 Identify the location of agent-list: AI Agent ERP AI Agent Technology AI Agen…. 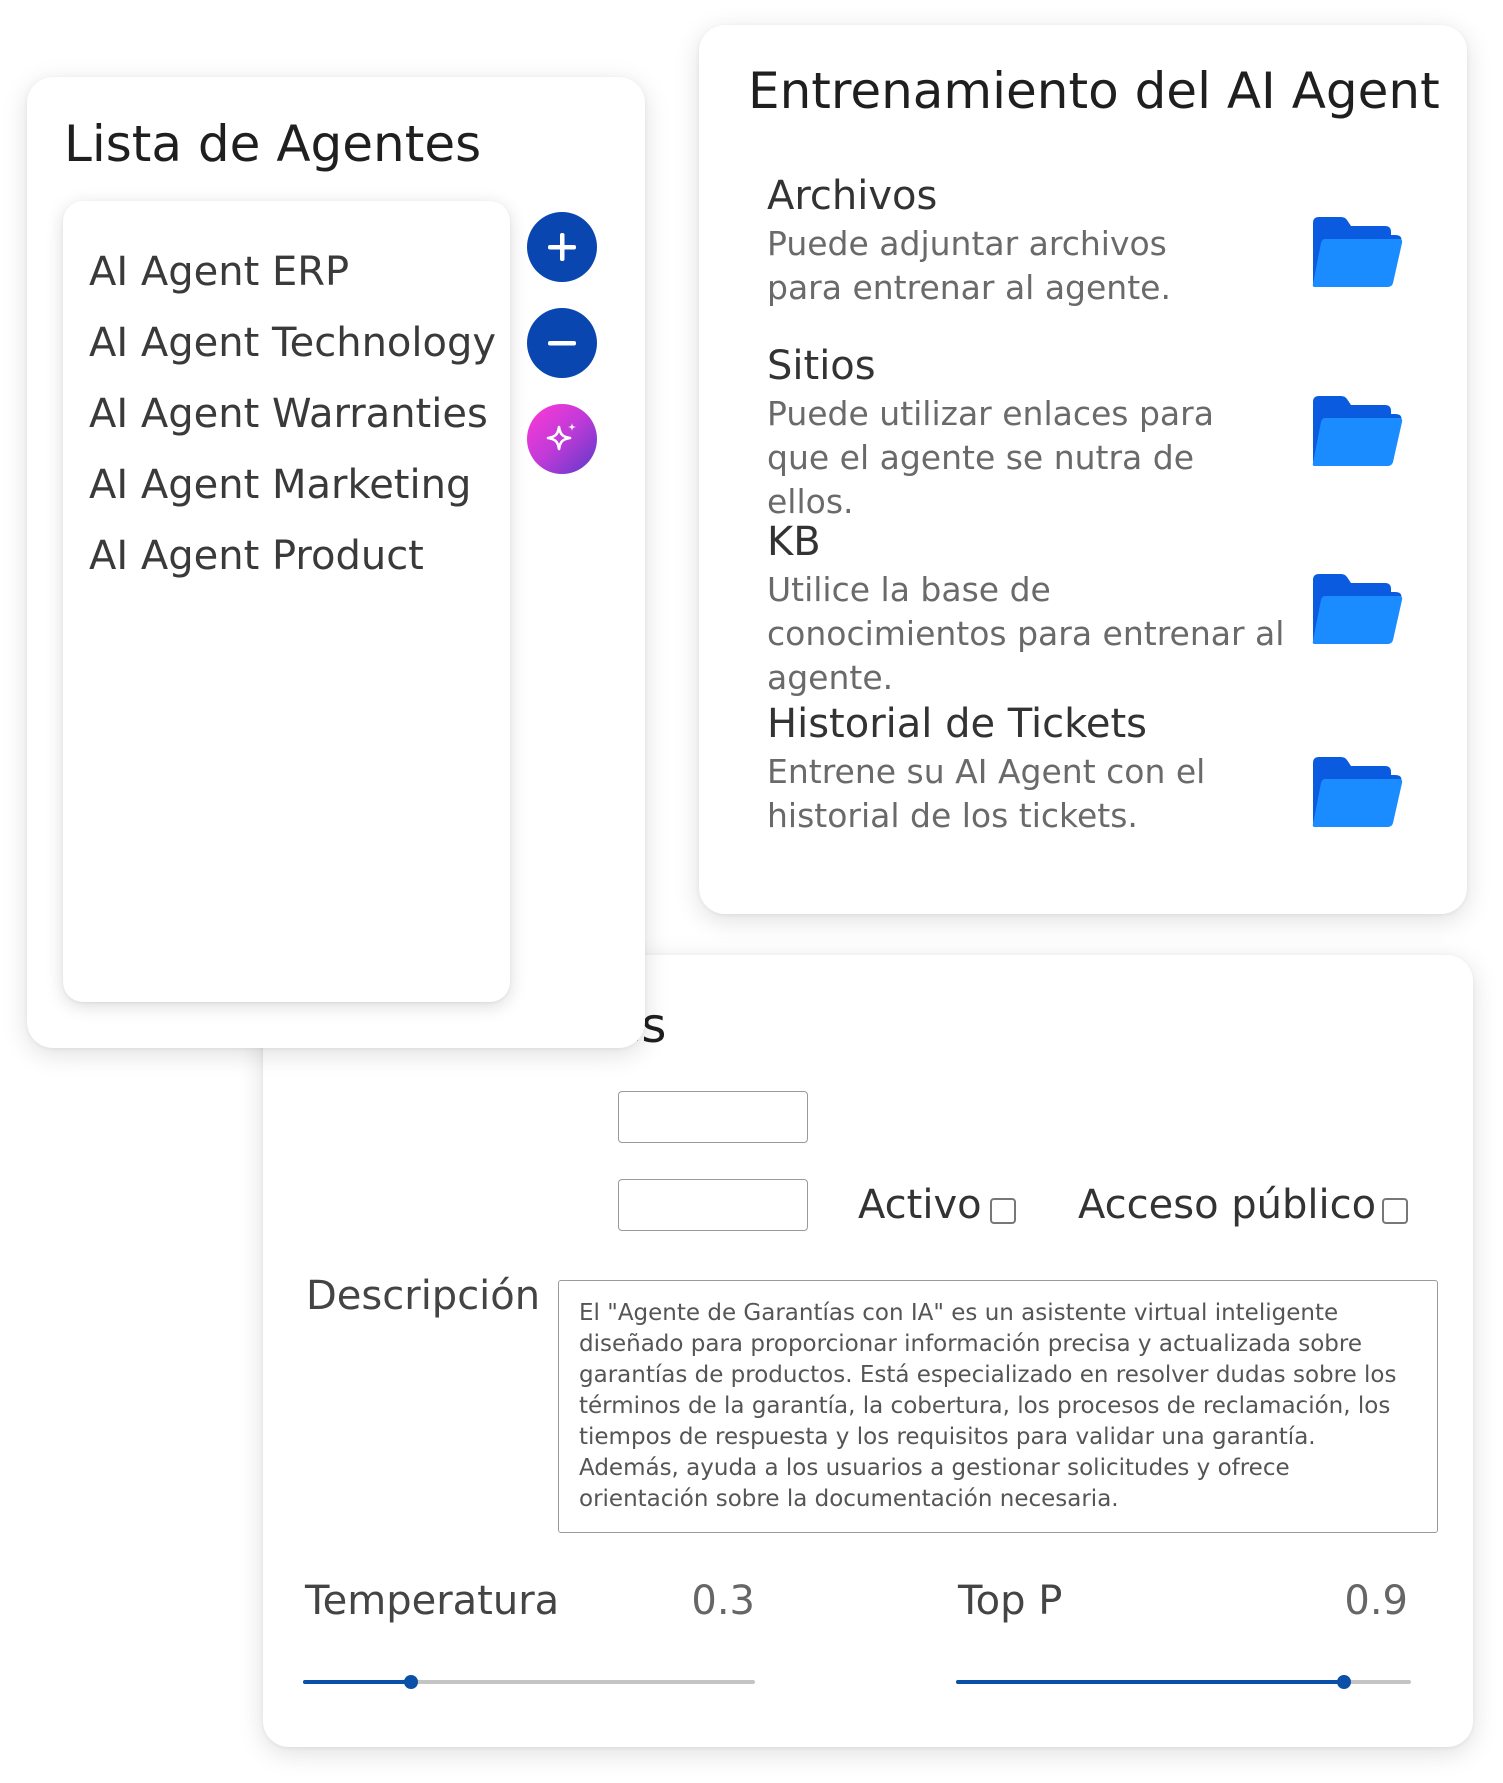
(286, 601).